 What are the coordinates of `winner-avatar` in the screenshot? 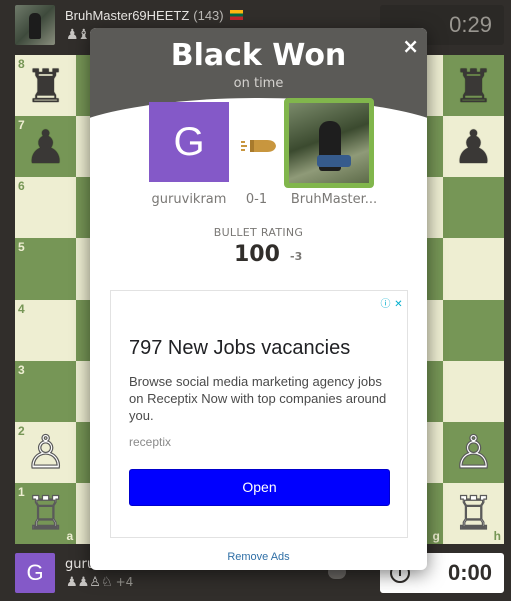 It's located at (329, 143).